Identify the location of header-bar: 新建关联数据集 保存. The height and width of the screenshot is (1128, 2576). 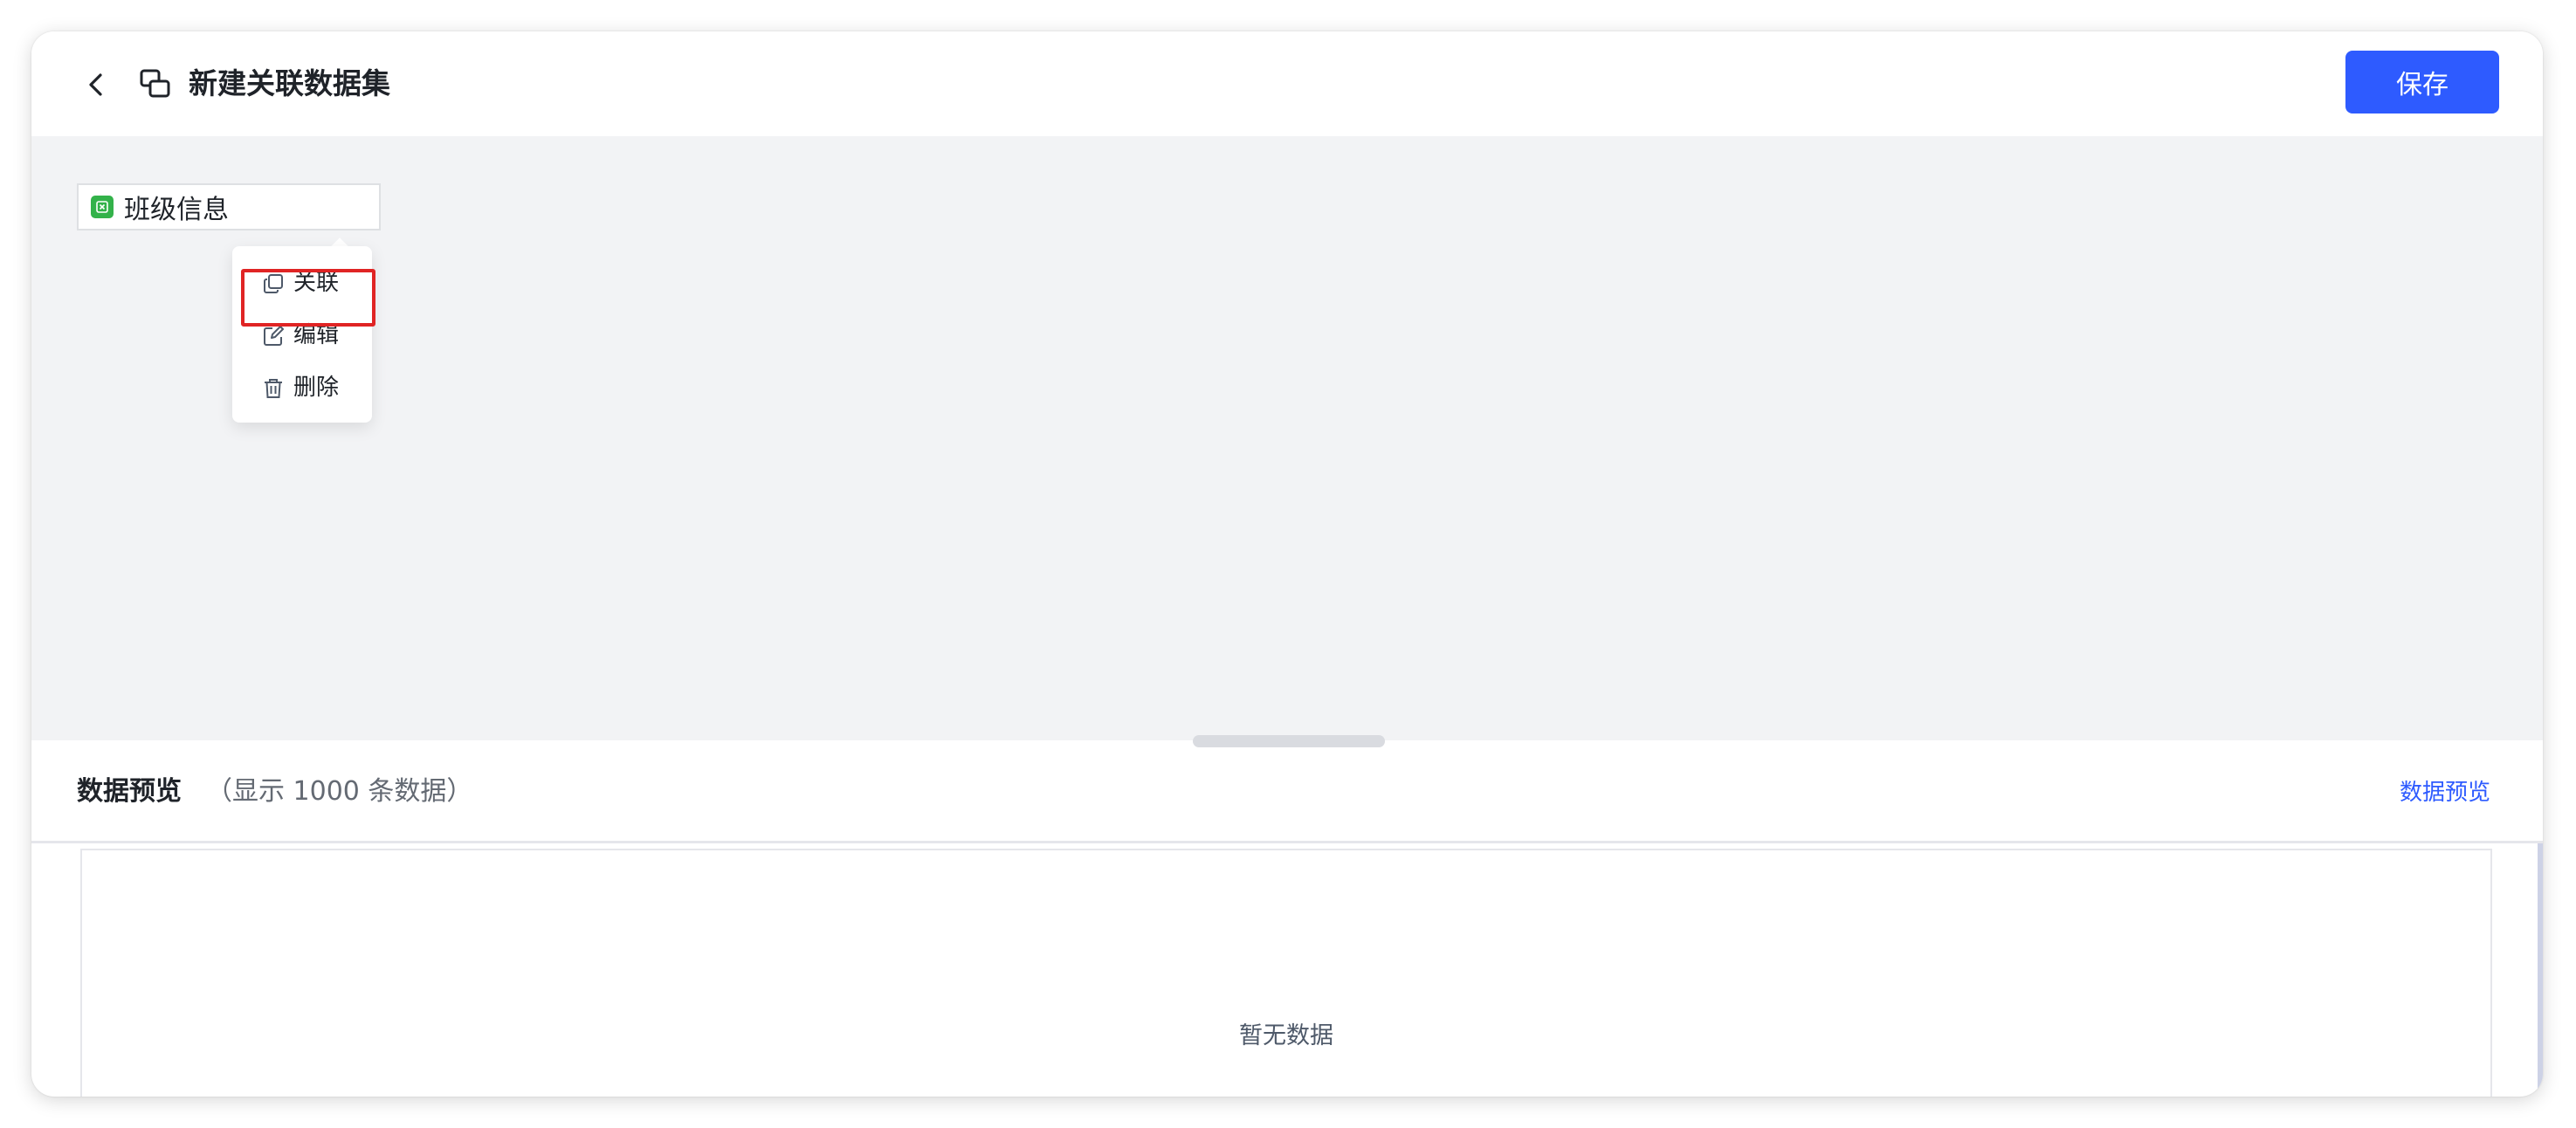
(1287, 83).